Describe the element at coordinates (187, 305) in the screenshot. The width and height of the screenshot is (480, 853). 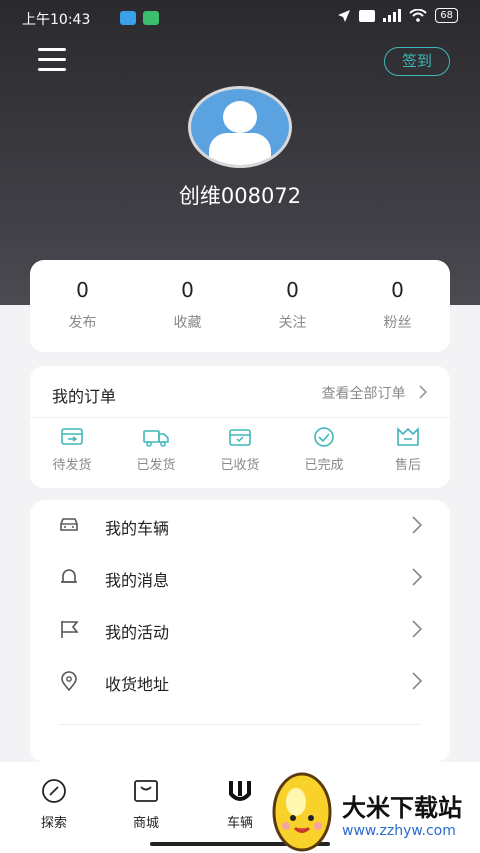
I see `stat-favorites: 0 收藏` at that location.